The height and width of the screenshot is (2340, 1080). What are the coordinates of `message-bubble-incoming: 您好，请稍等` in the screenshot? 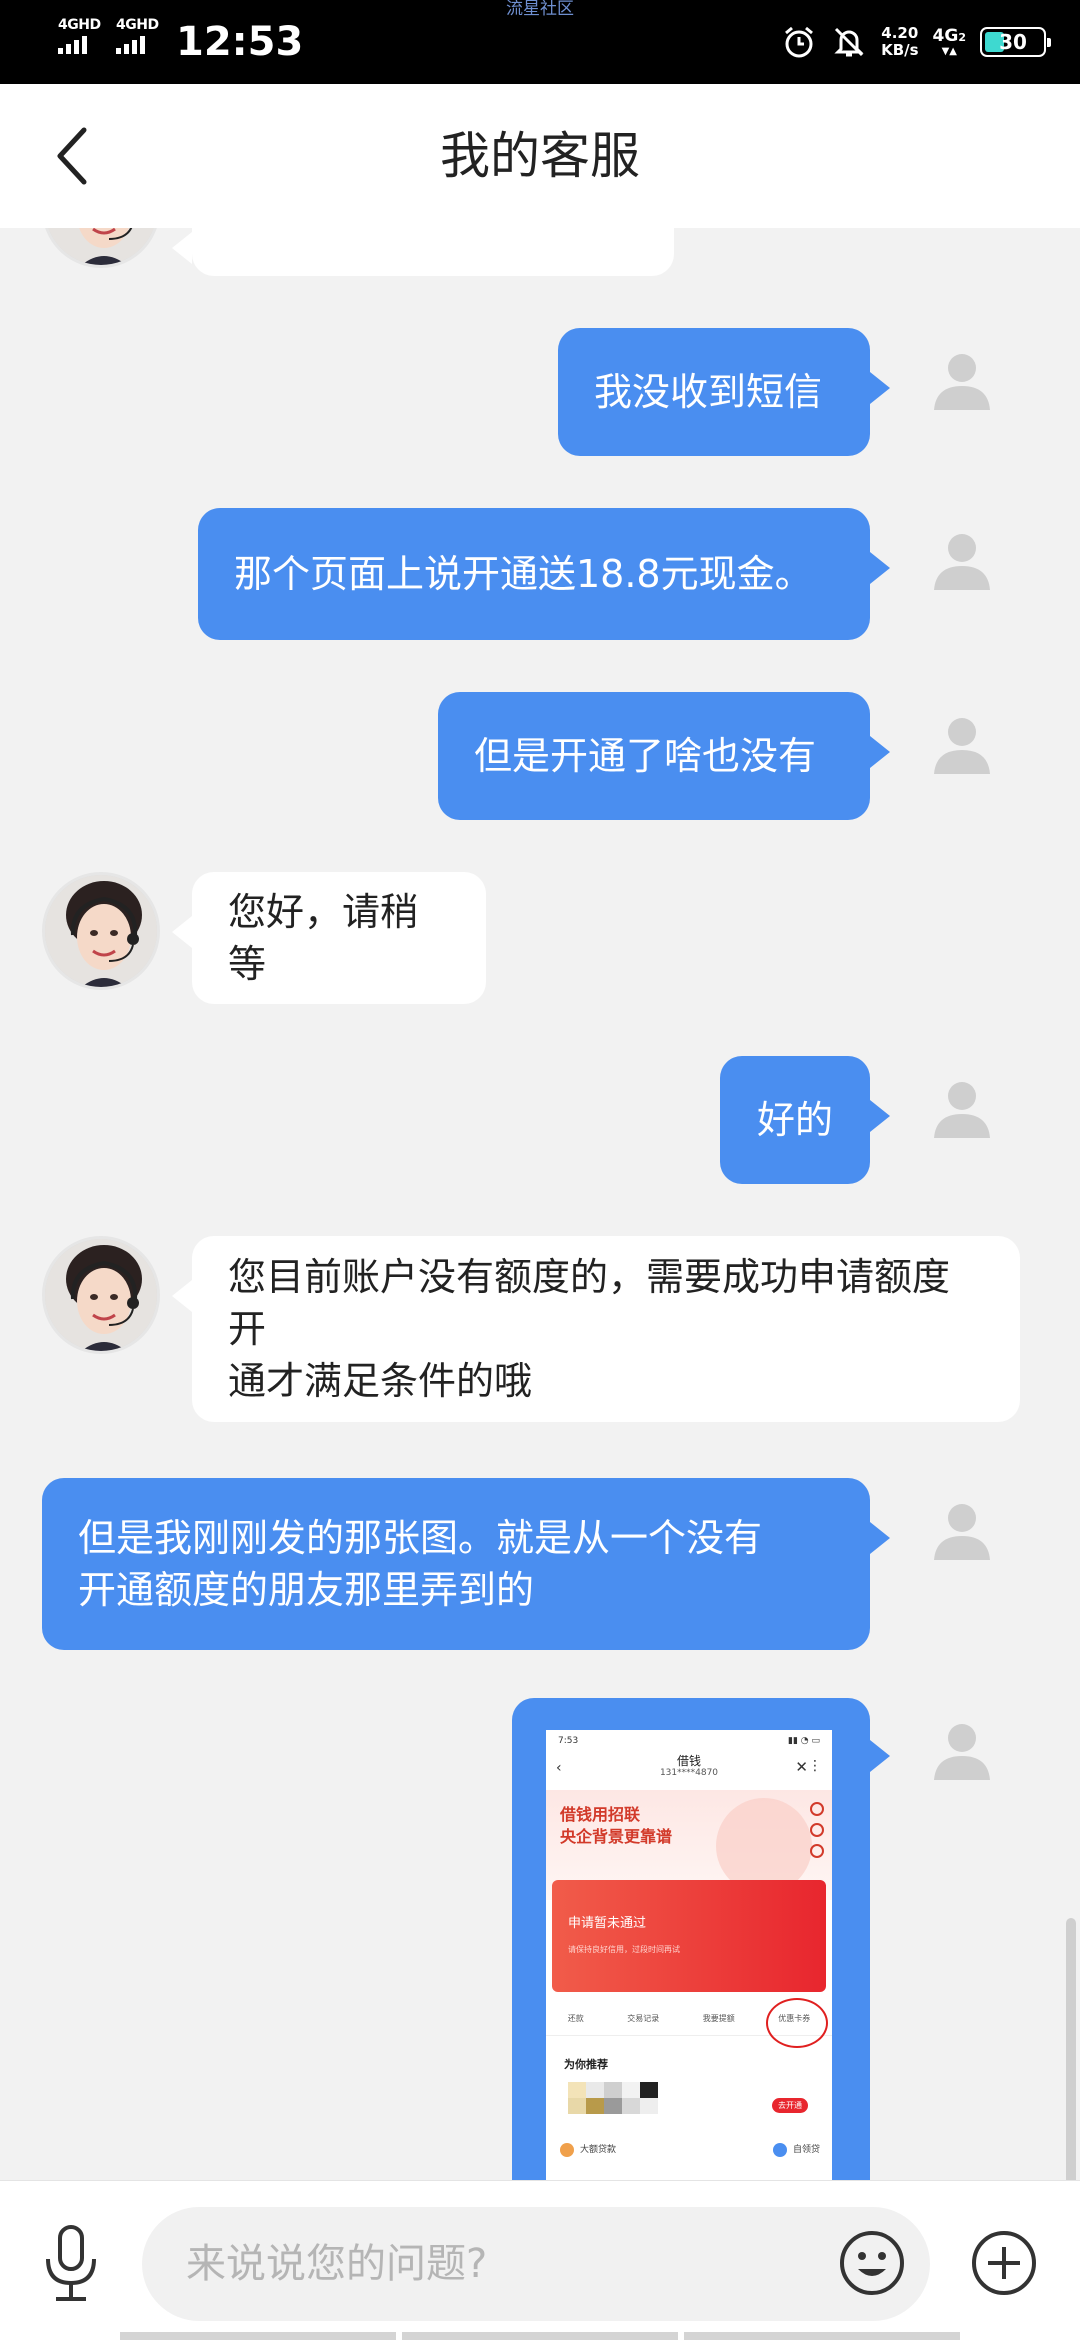 It's located at (329, 938).